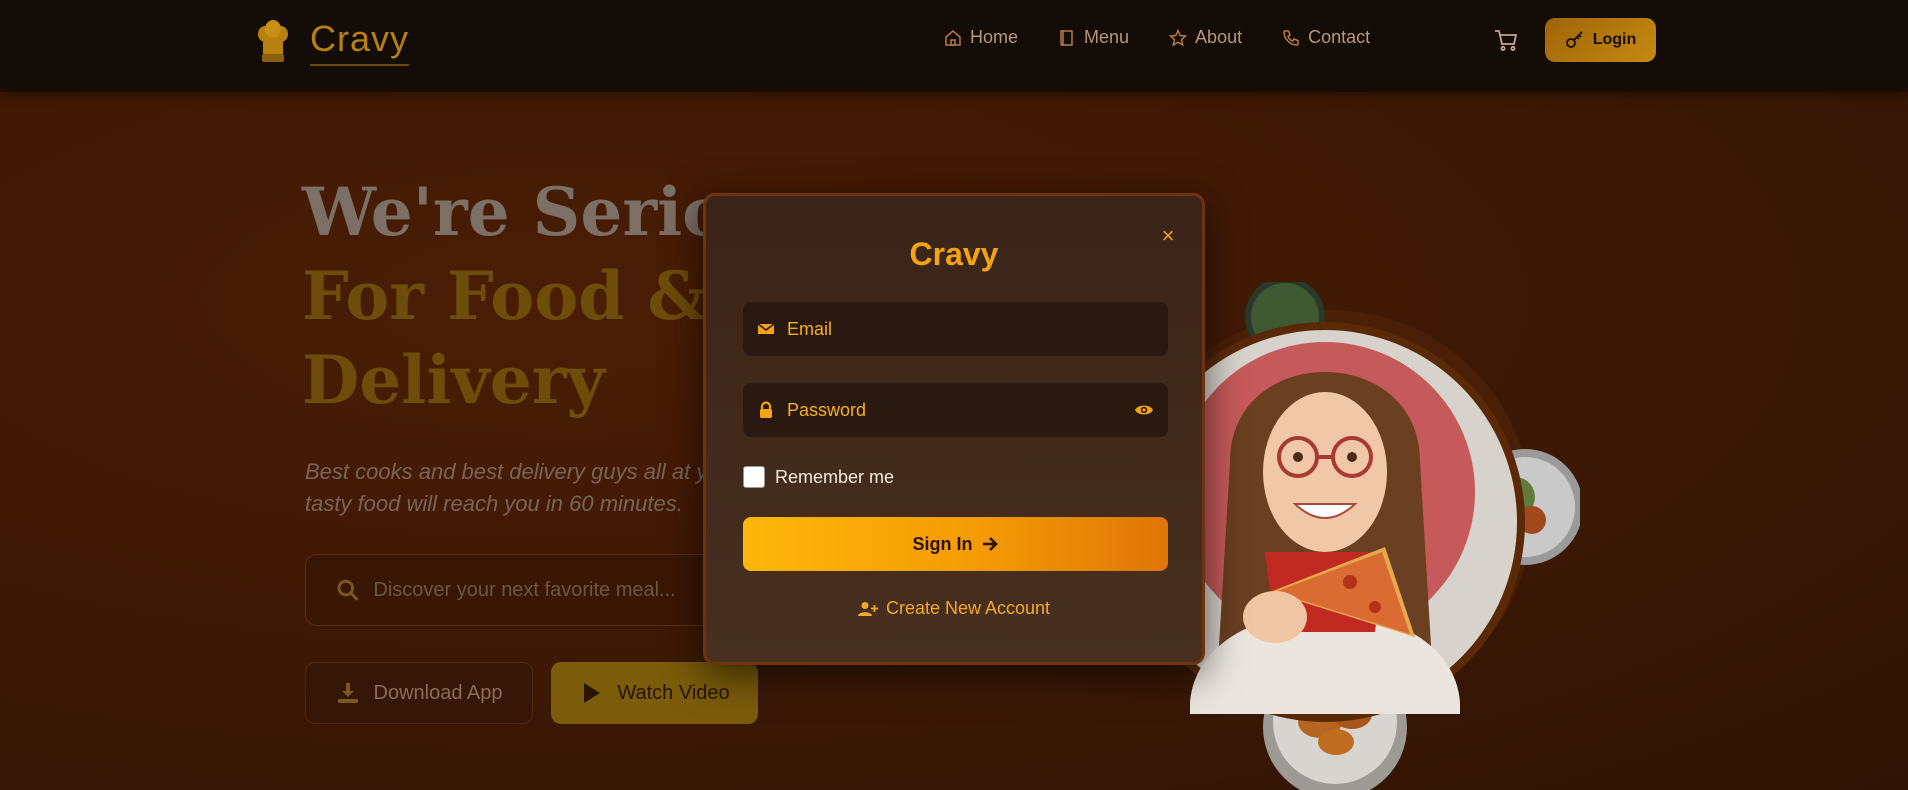 The height and width of the screenshot is (790, 1908). What do you see at coordinates (754, 477) in the screenshot?
I see `remember-me-checkbox` at bounding box center [754, 477].